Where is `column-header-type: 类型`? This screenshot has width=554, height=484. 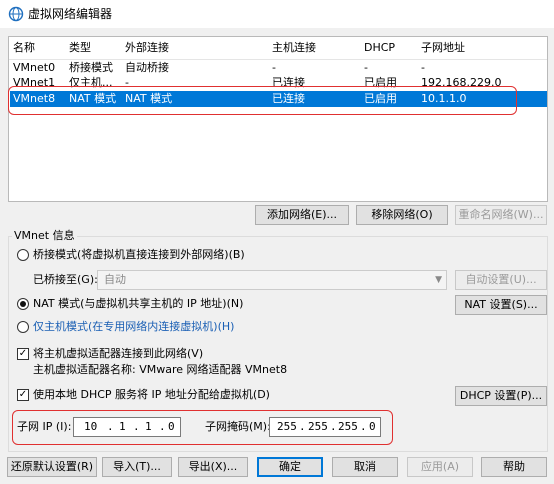 column-header-type: 类型 is located at coordinates (80, 48).